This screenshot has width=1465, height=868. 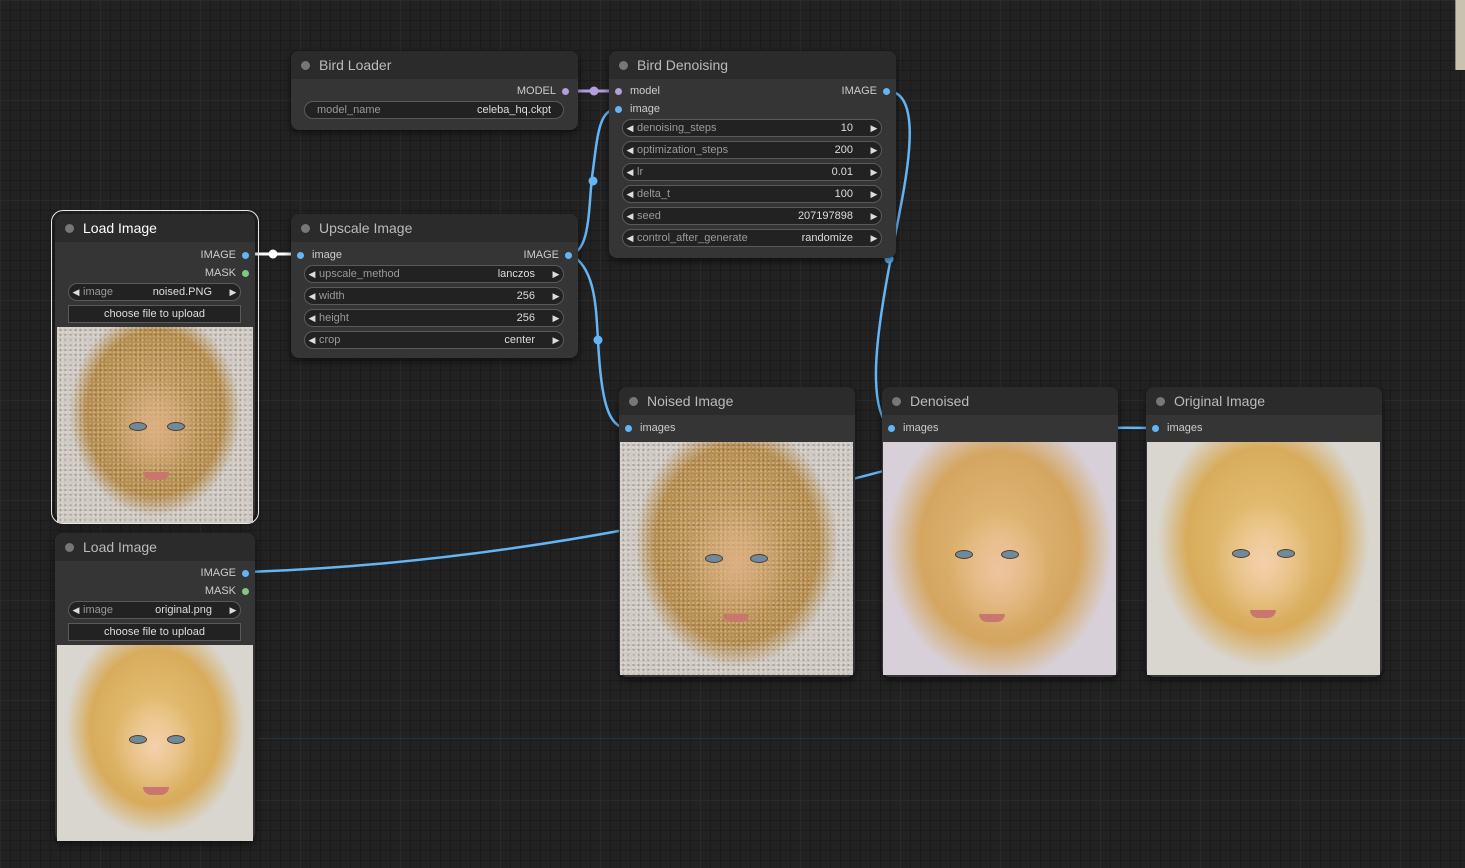 What do you see at coordinates (434, 228) in the screenshot?
I see `node-title: Upscale Image` at bounding box center [434, 228].